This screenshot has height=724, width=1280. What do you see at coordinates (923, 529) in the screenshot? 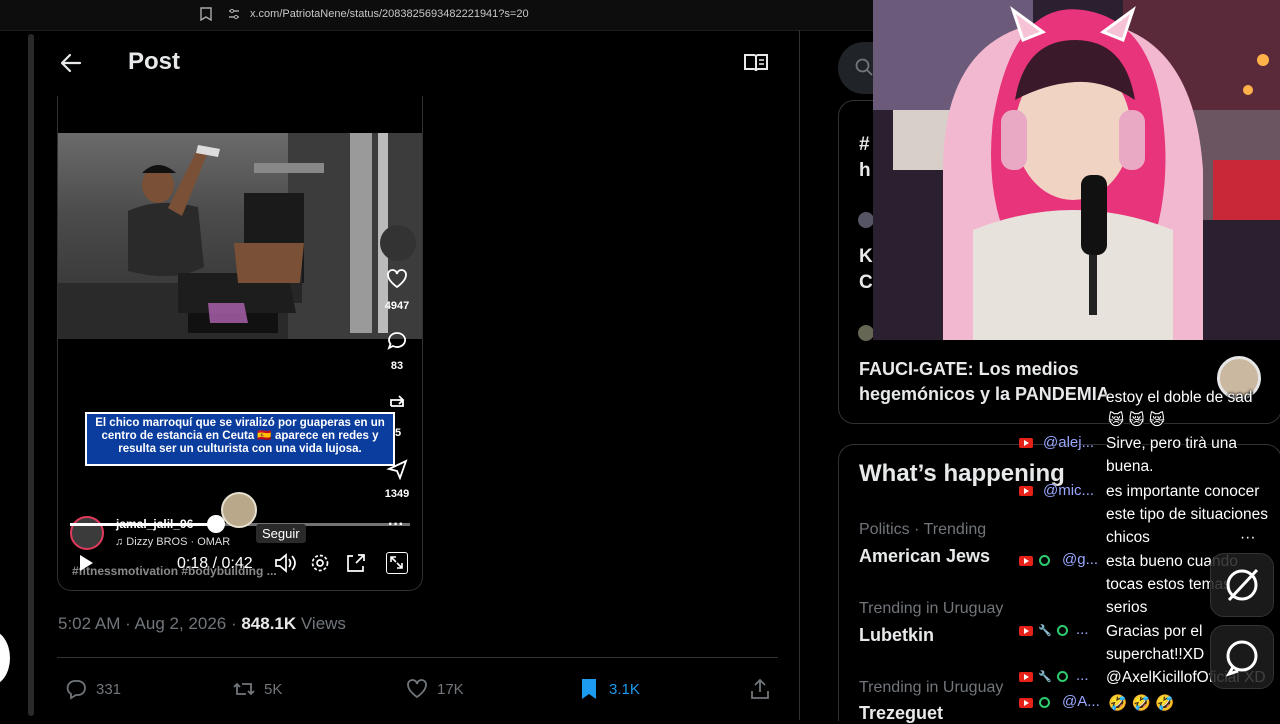
I see `trend-meta: Politics · Trending` at bounding box center [923, 529].